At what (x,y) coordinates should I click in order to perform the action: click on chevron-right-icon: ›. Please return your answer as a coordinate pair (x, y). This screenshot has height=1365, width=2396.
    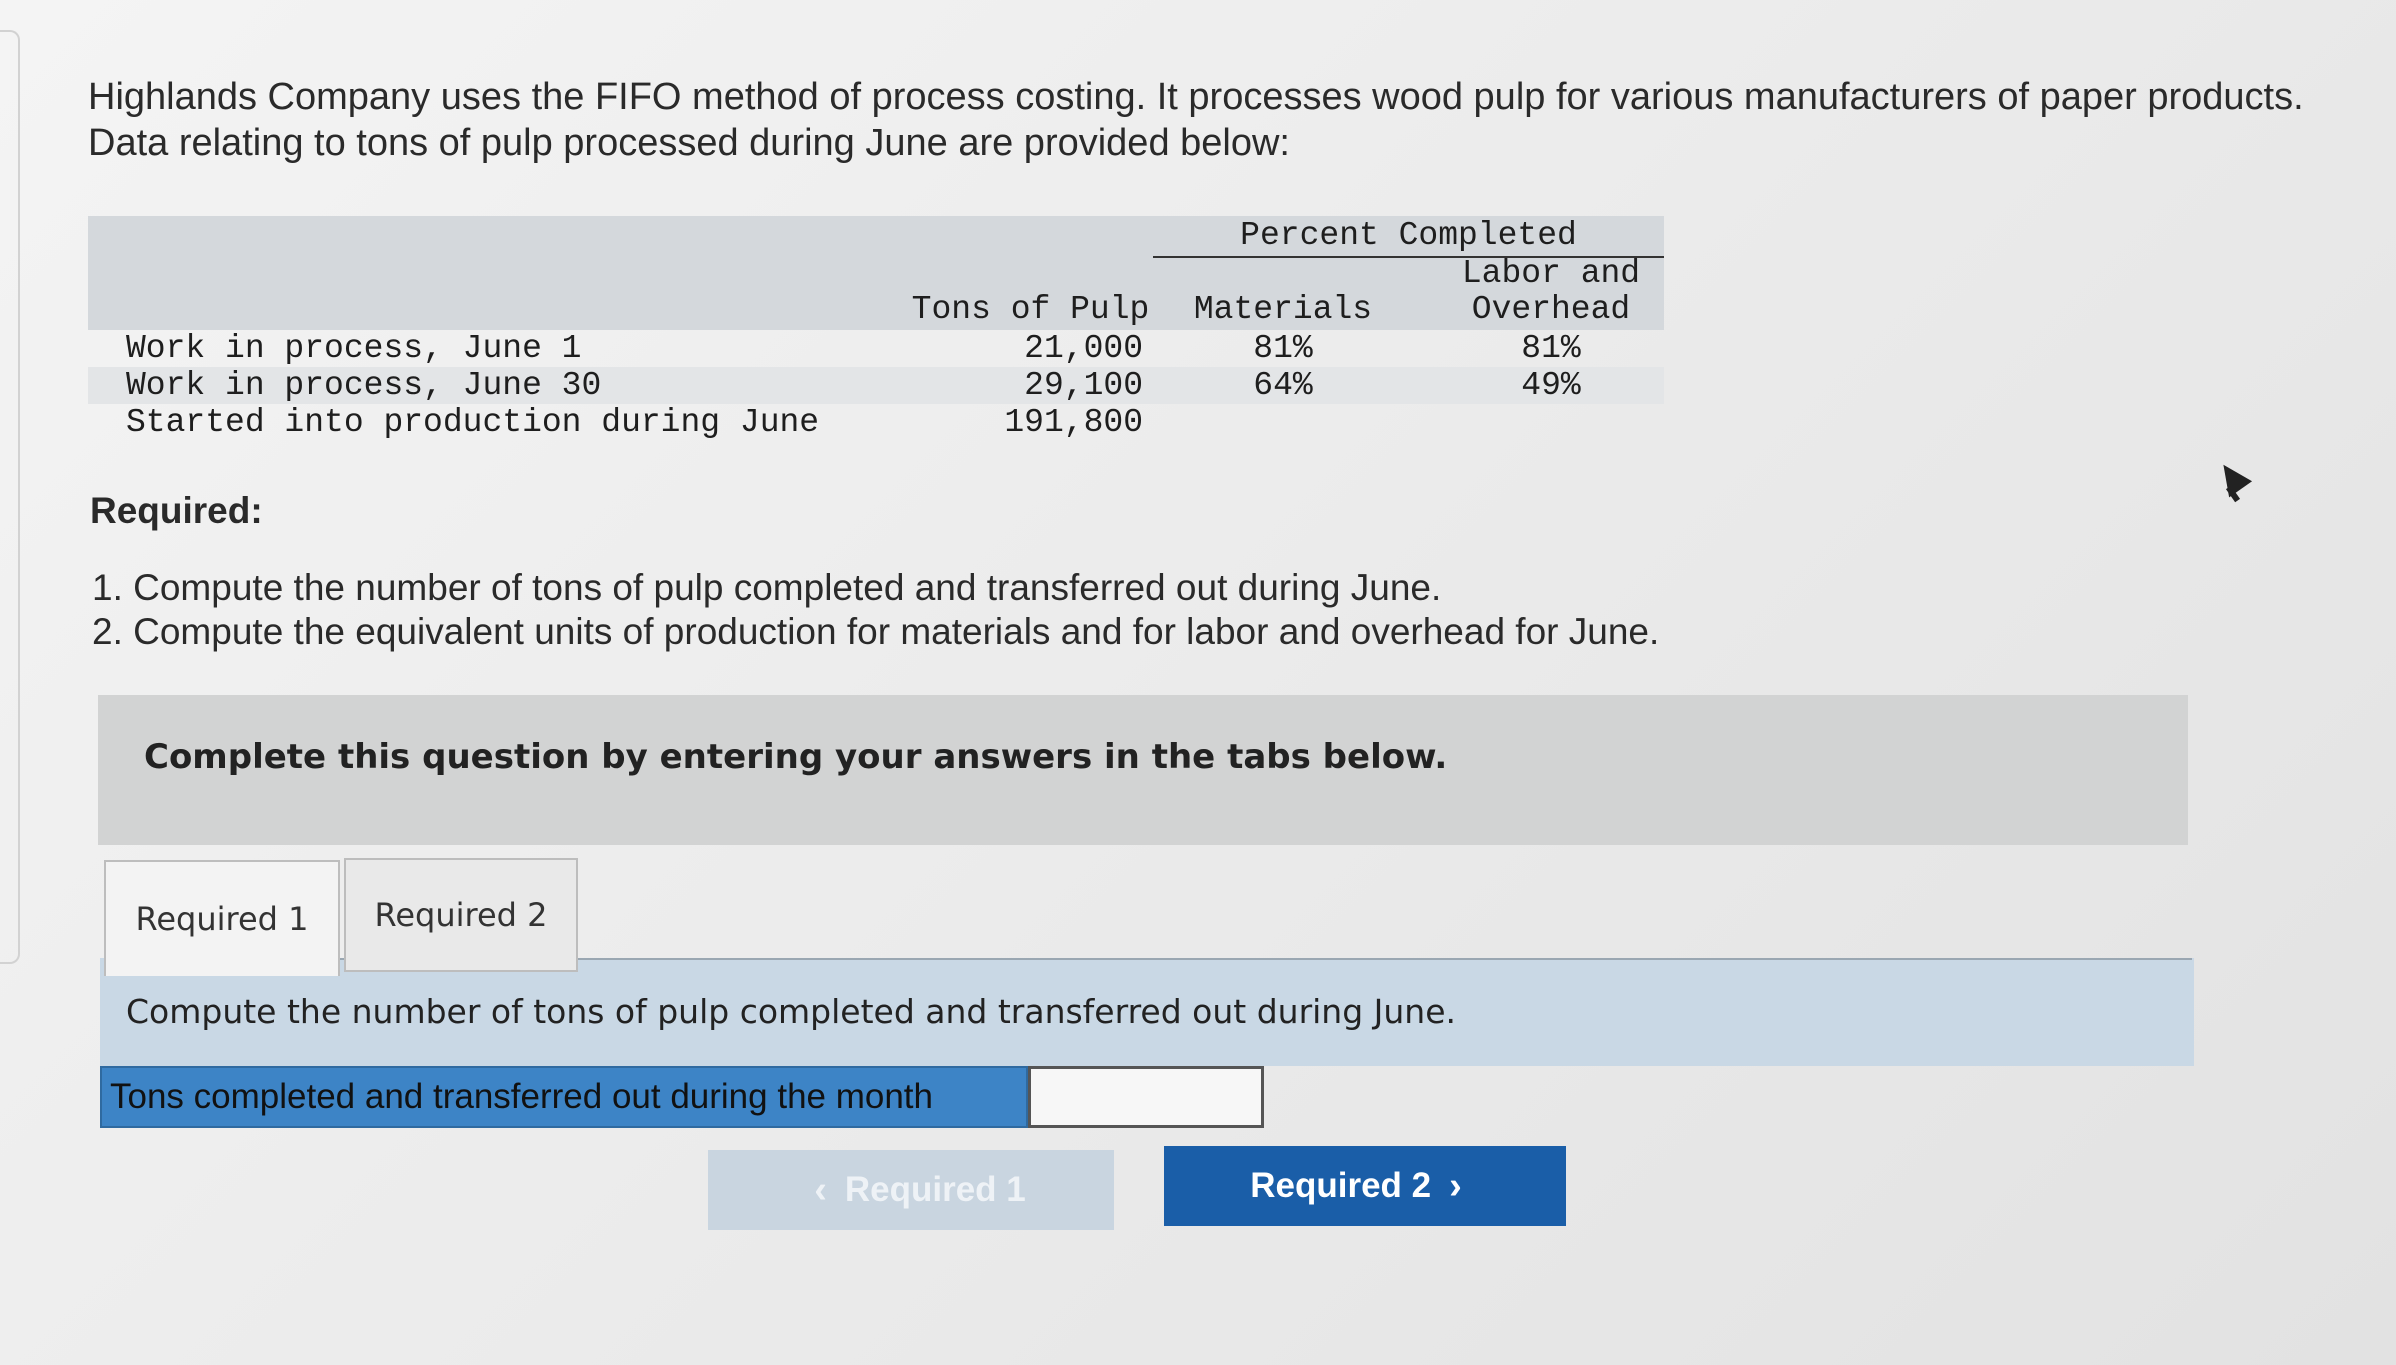
    Looking at the image, I should click on (1455, 1185).